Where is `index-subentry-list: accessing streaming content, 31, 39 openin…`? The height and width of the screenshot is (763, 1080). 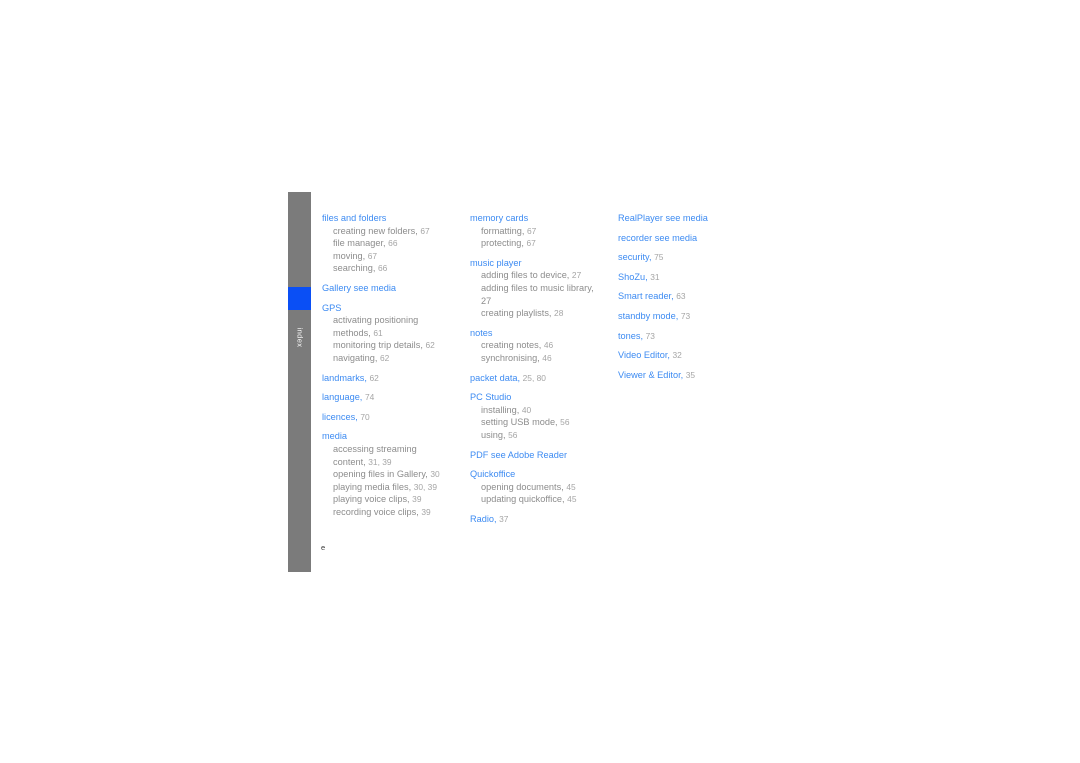 index-subentry-list: accessing streaming content, 31, 39 openin… is located at coordinates (396, 481).